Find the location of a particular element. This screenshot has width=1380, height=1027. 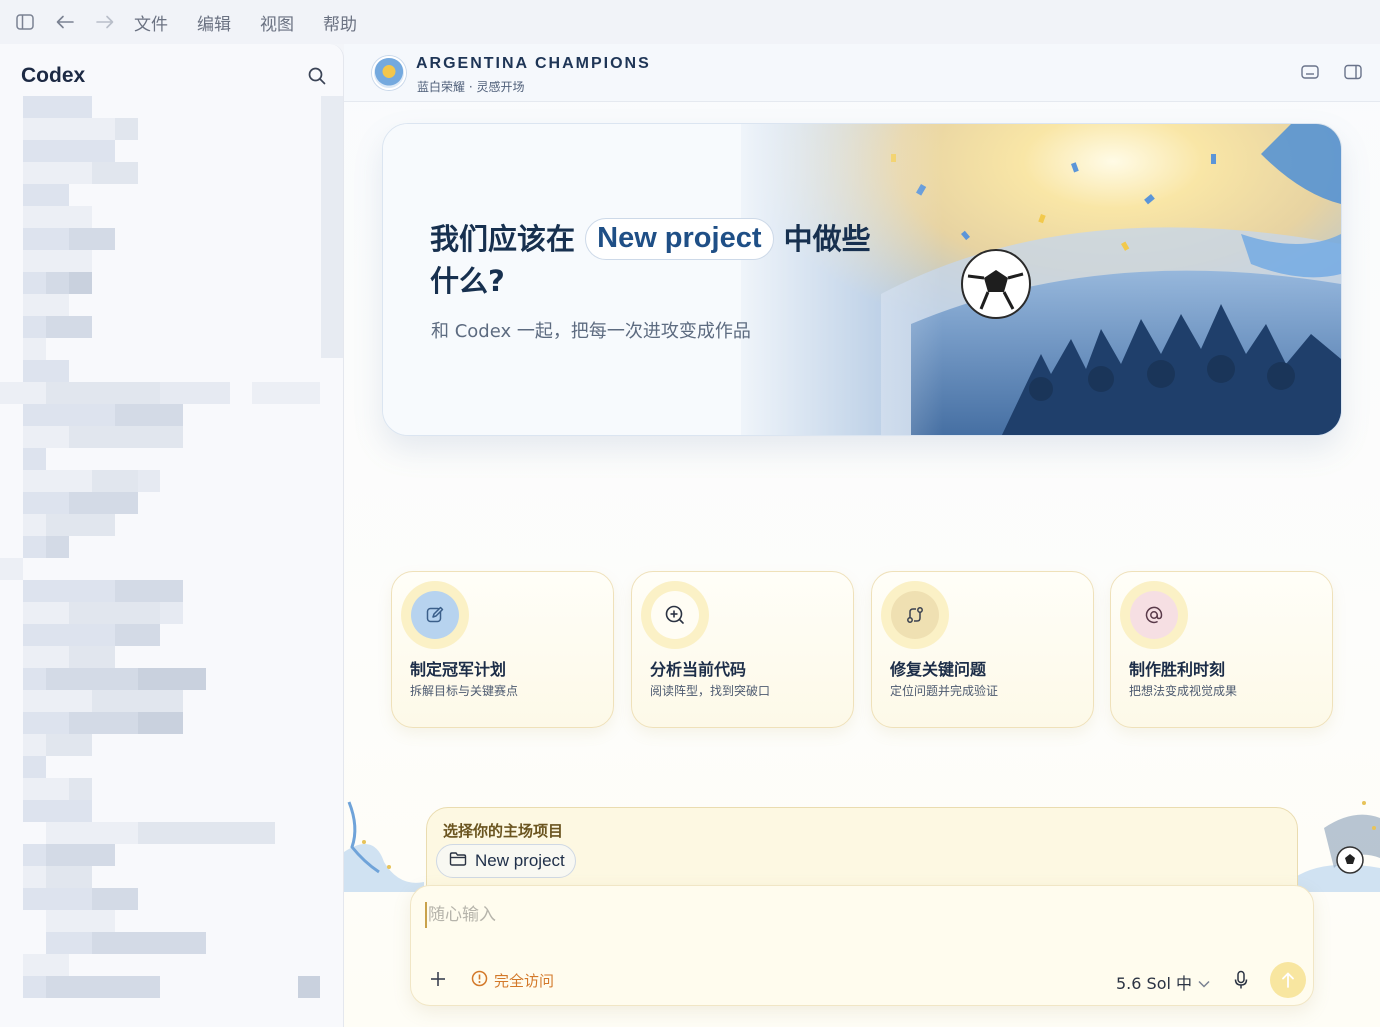

card-title: 分析当前代码 is located at coordinates (698, 669).